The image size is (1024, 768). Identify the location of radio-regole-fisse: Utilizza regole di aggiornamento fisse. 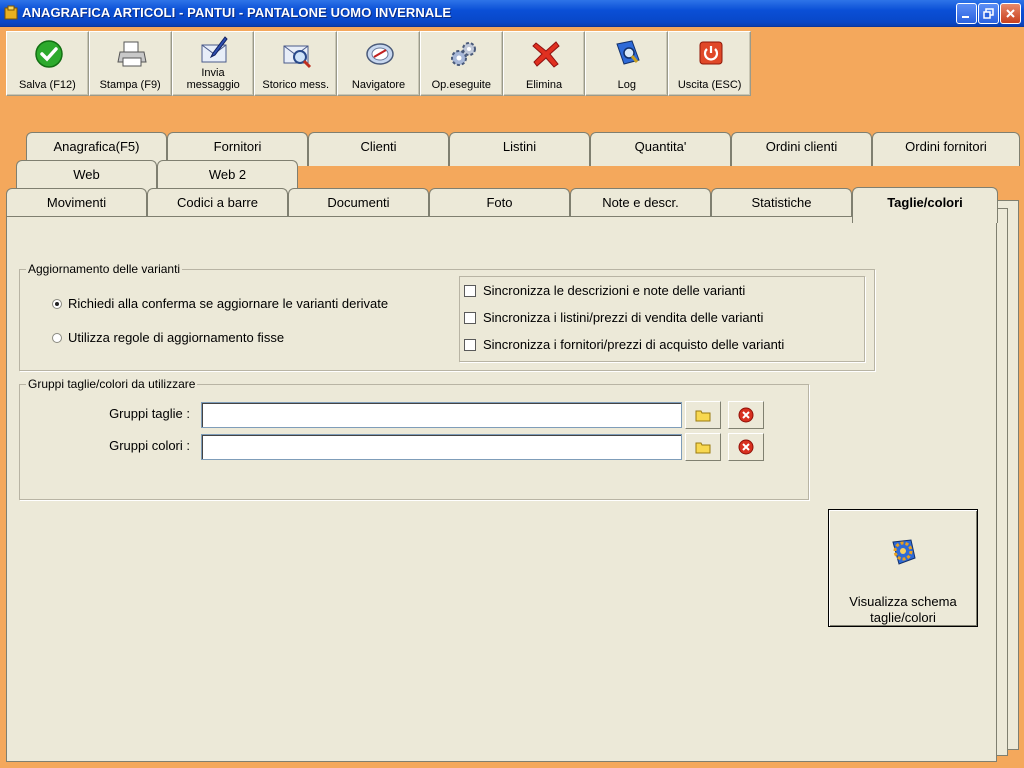
(168, 337).